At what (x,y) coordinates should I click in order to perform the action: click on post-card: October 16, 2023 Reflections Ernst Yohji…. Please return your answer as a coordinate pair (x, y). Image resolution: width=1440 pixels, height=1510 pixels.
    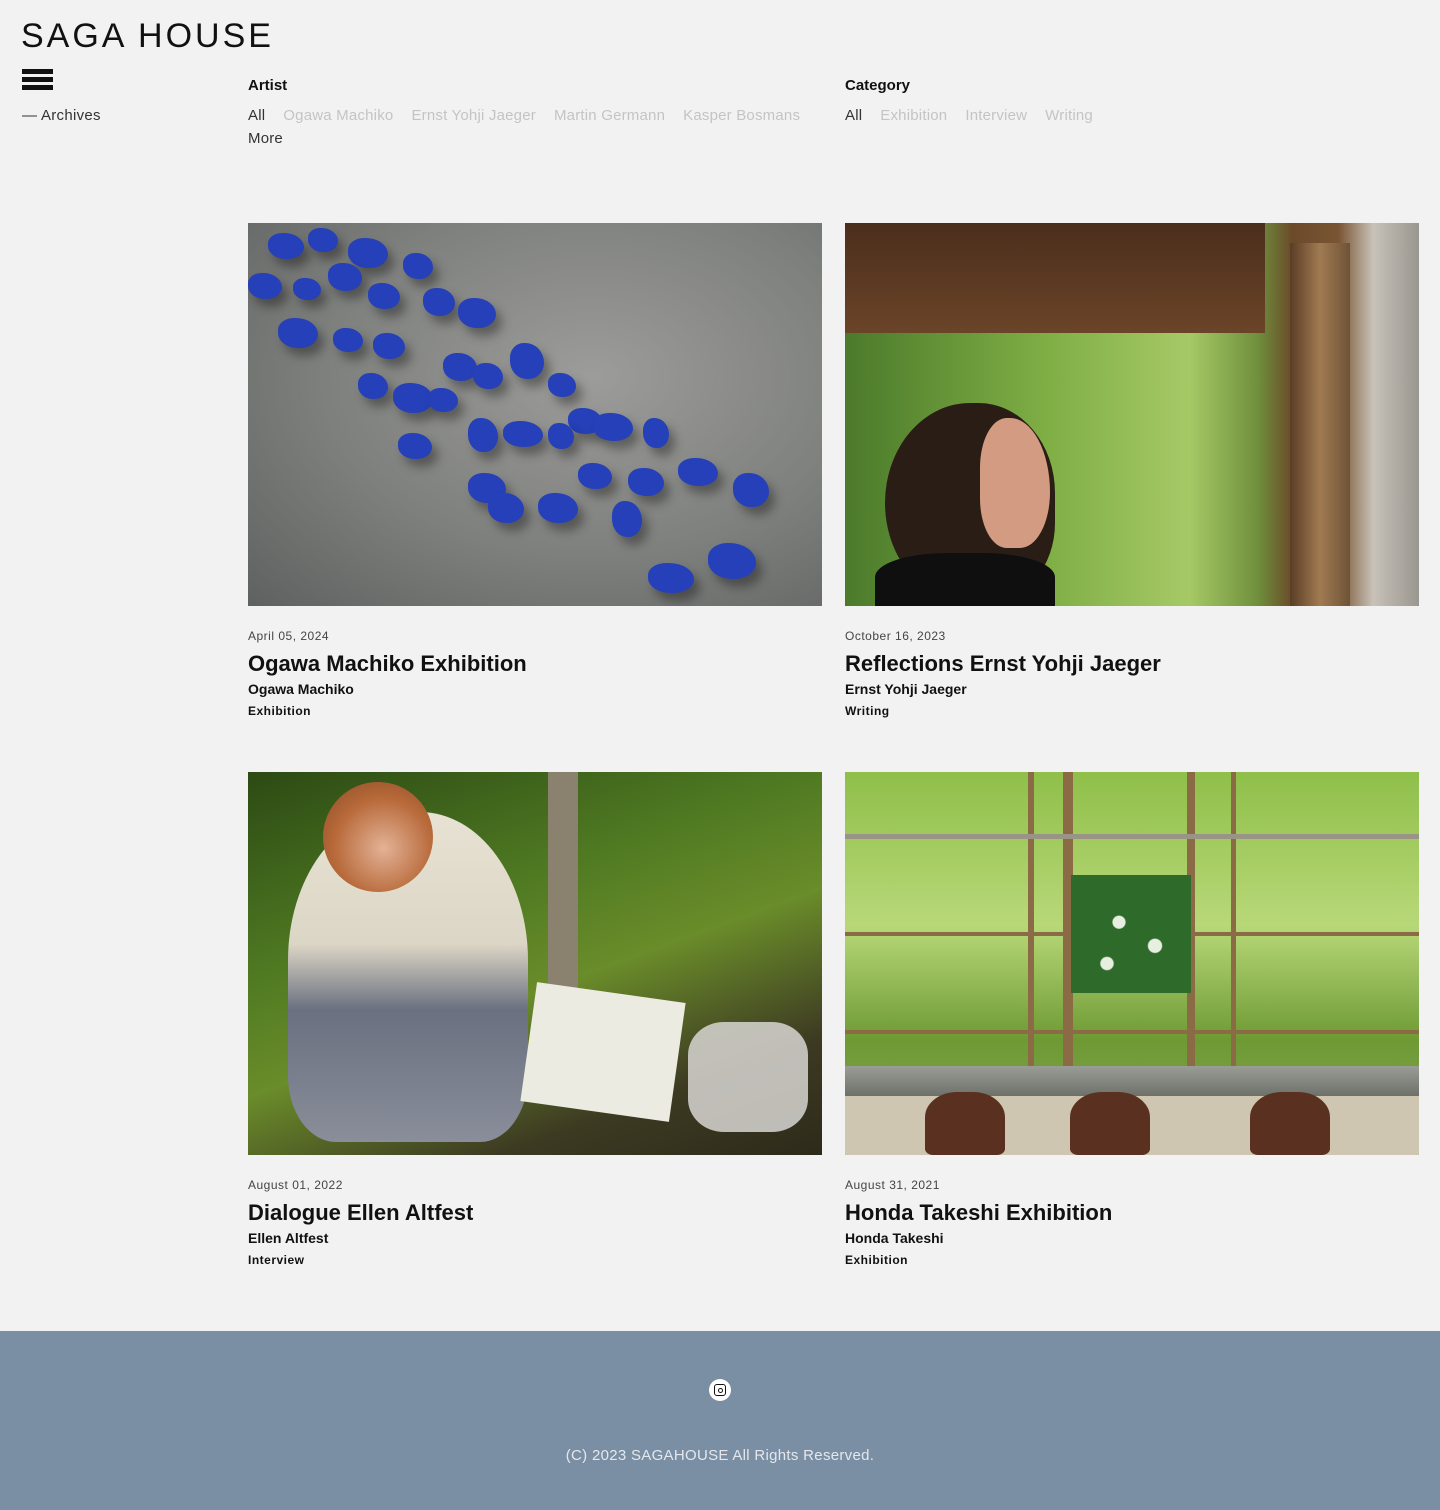
    Looking at the image, I should click on (1132, 471).